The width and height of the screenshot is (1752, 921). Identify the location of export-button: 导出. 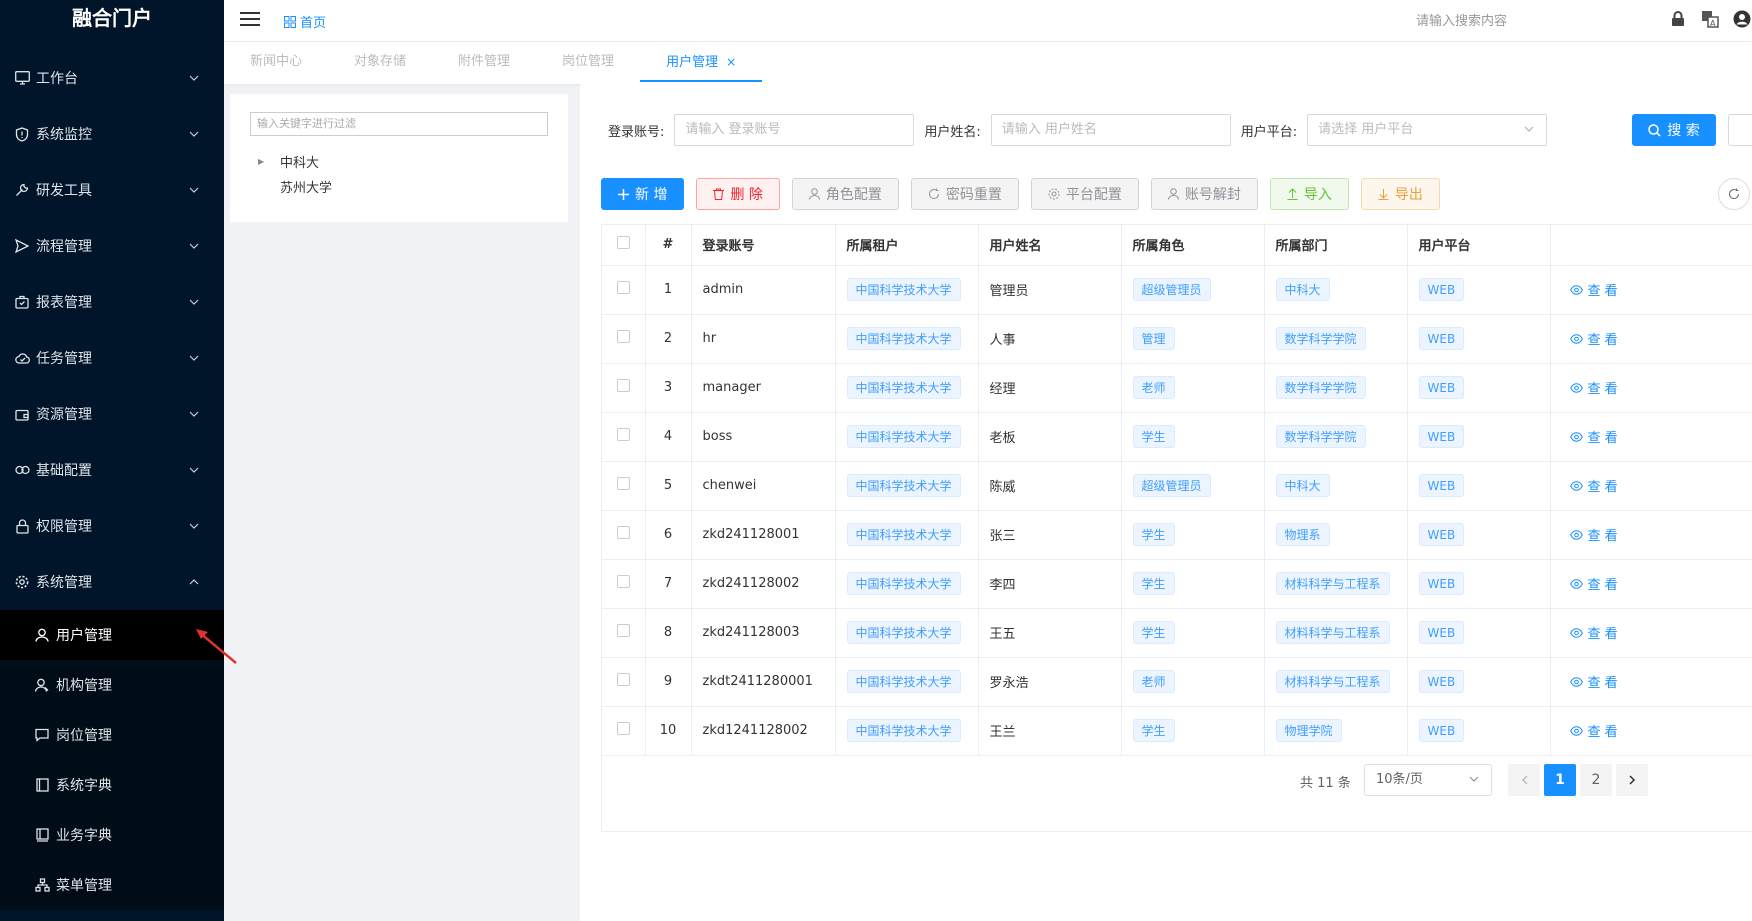
(1400, 194).